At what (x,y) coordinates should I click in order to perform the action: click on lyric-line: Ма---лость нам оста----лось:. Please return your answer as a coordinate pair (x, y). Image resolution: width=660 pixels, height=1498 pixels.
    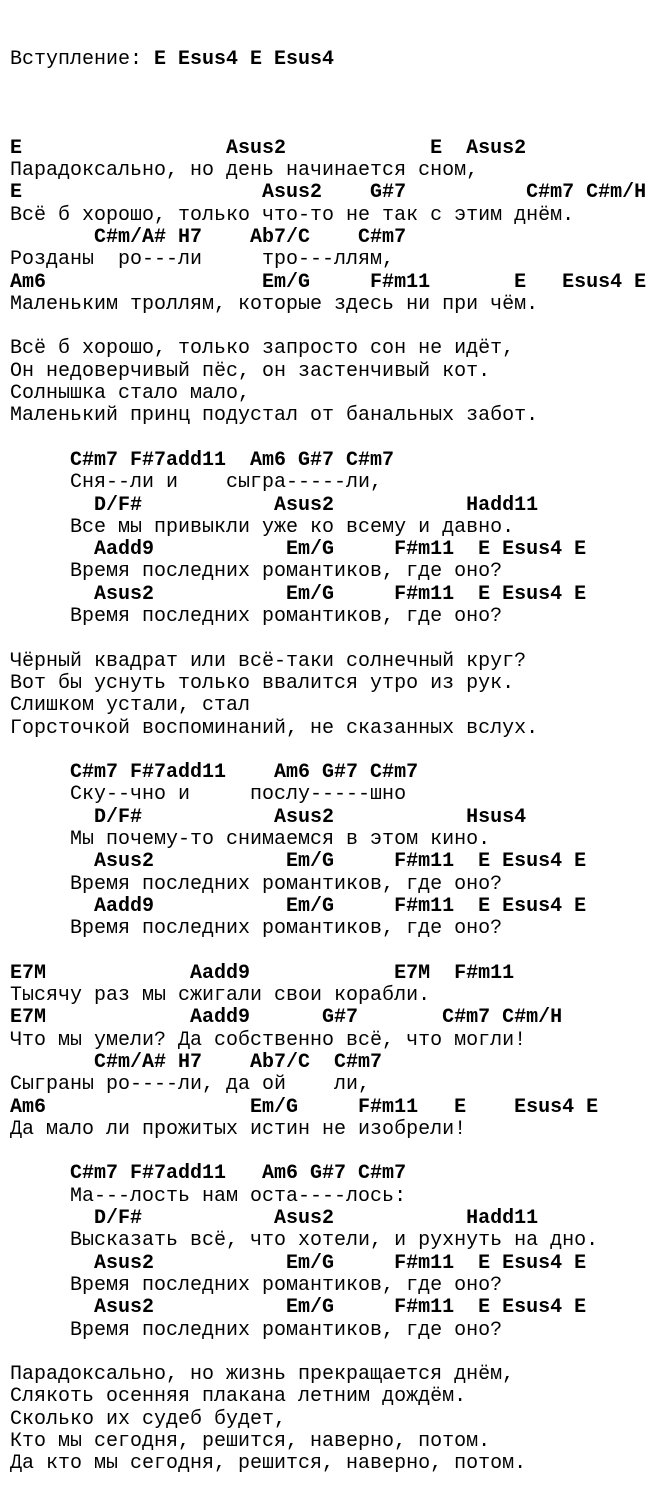
    Looking at the image, I should click on (208, 1196).